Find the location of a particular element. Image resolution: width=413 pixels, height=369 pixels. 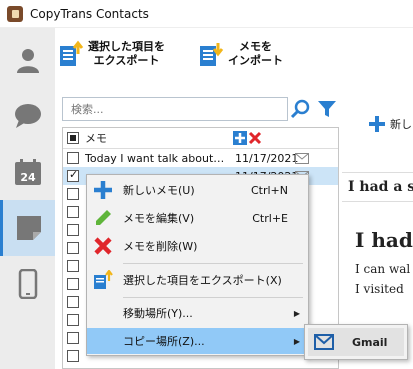

note-title: I had a su is located at coordinates (377, 187).